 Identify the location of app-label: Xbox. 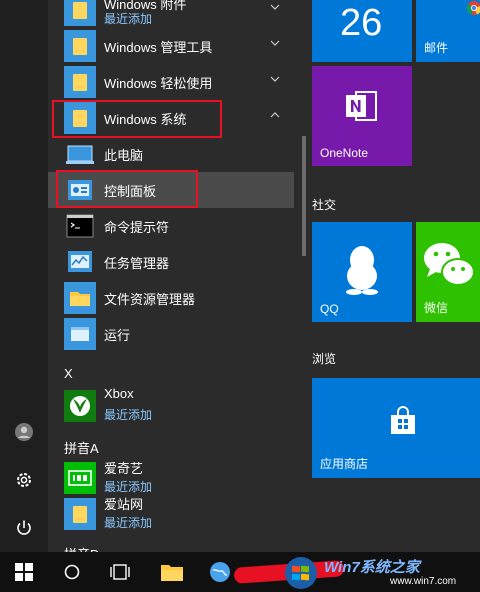
(119, 393).